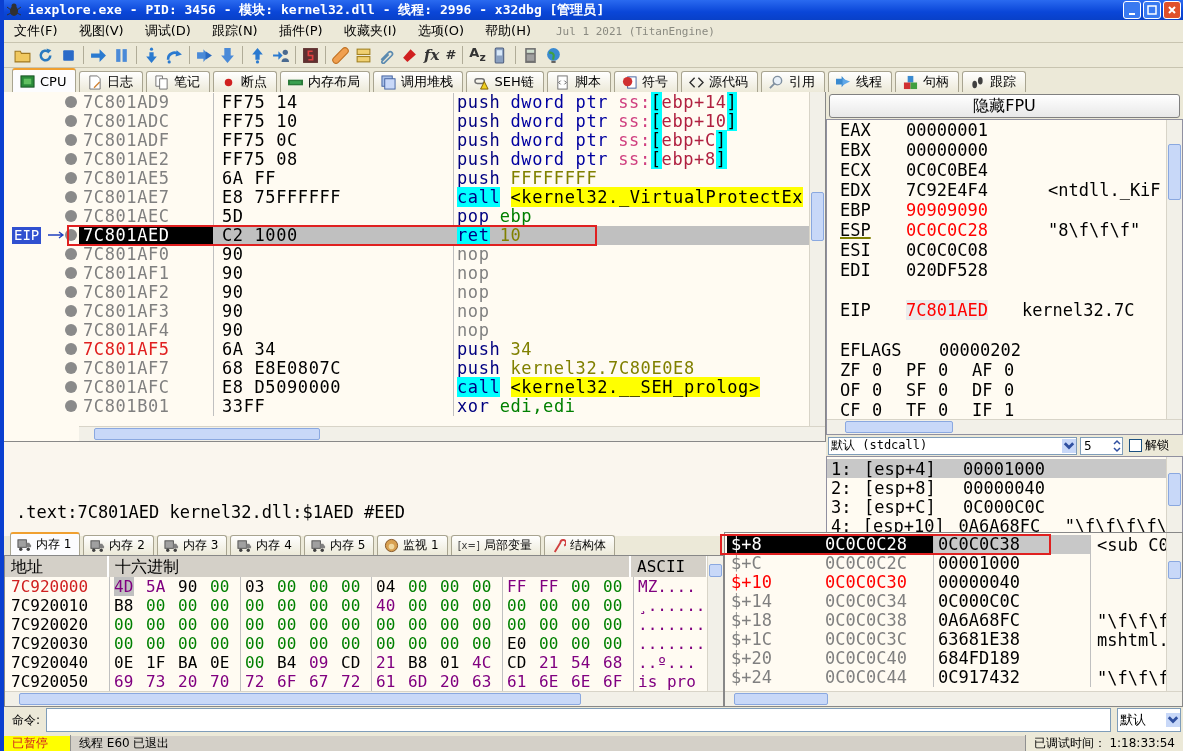  What do you see at coordinates (579, 545) in the screenshot?
I see `tab: 结构体` at bounding box center [579, 545].